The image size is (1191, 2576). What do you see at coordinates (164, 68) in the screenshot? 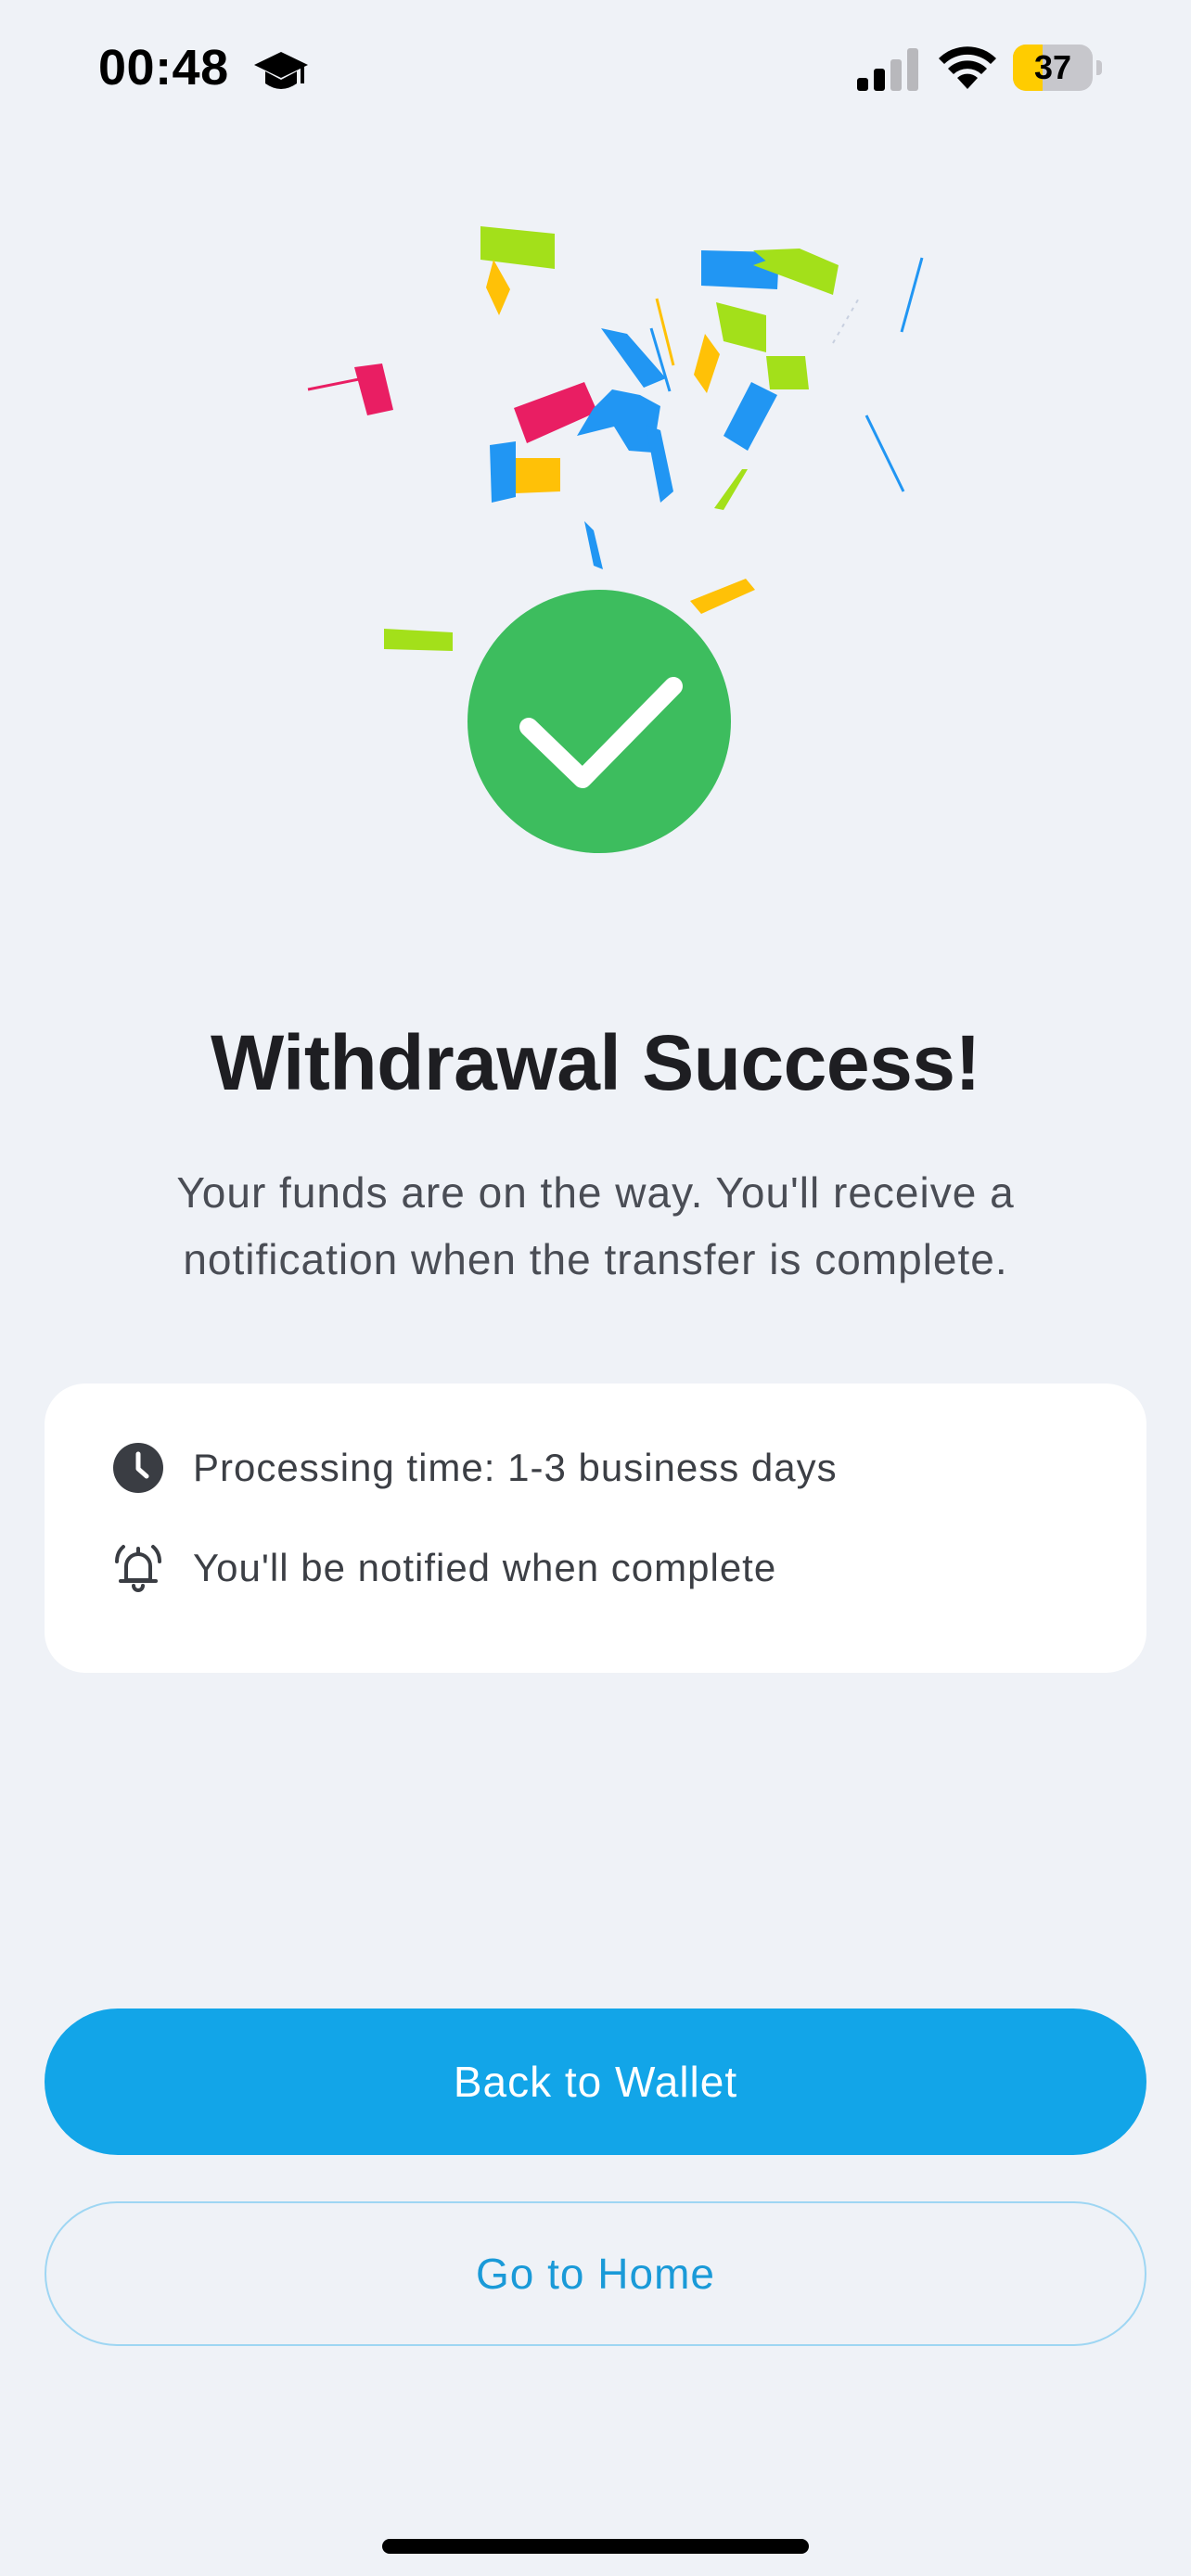
I see `status-time: 00:48` at bounding box center [164, 68].